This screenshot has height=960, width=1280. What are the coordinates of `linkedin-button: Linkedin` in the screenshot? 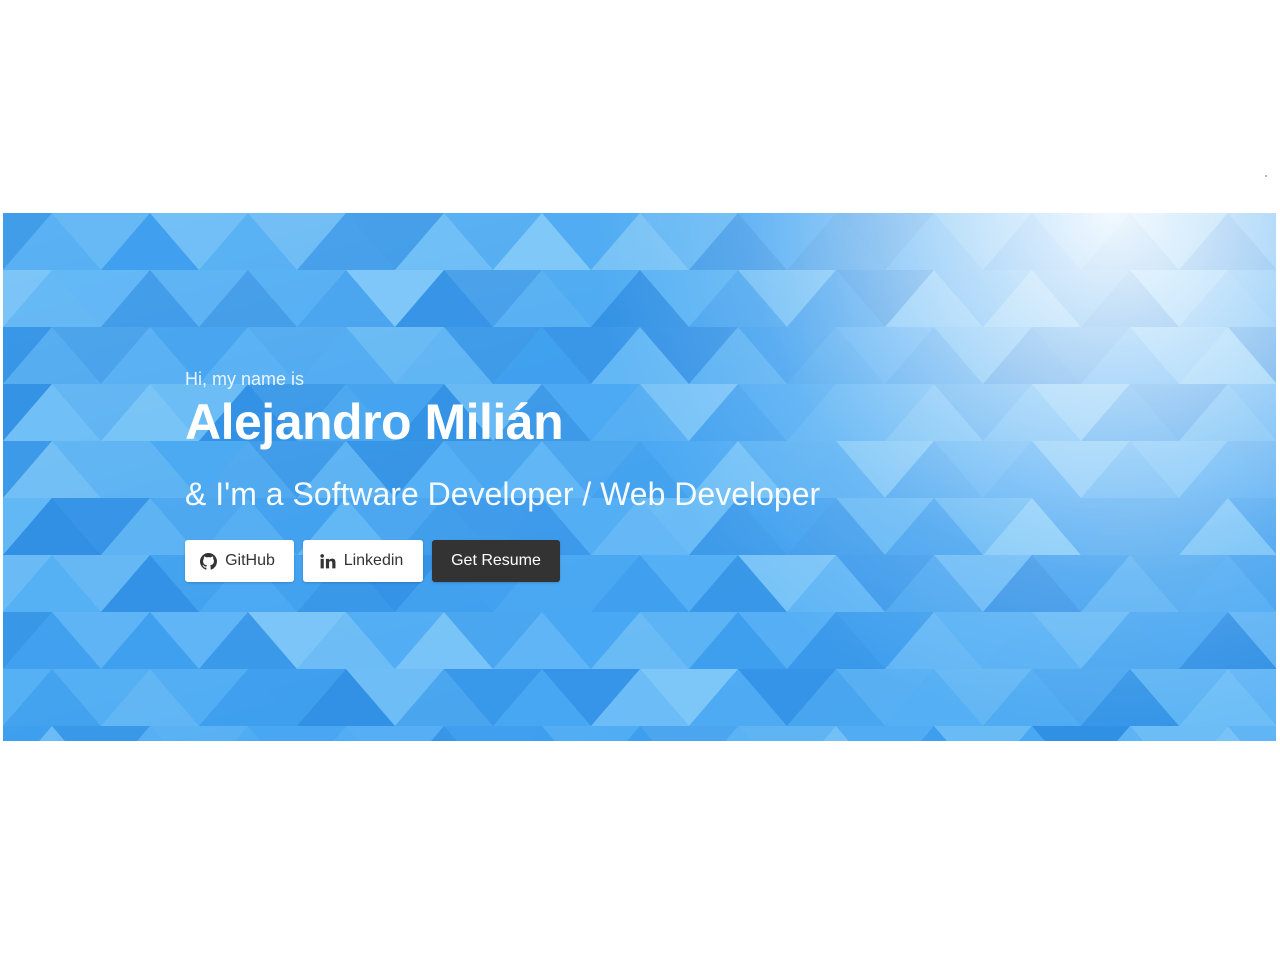 It's located at (363, 561).